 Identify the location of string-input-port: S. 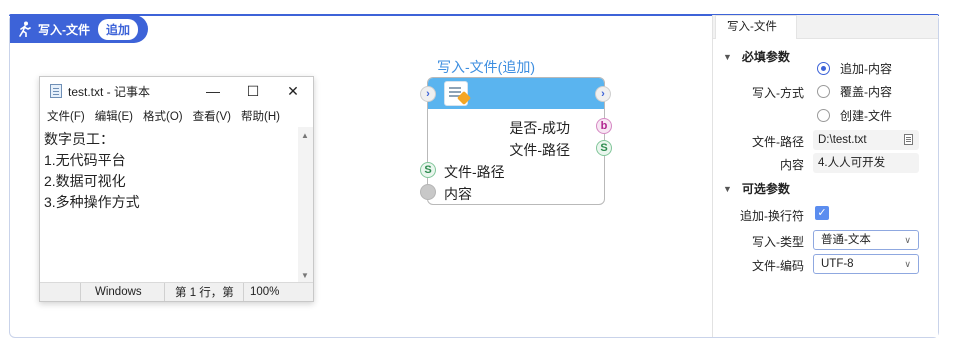
(428, 170).